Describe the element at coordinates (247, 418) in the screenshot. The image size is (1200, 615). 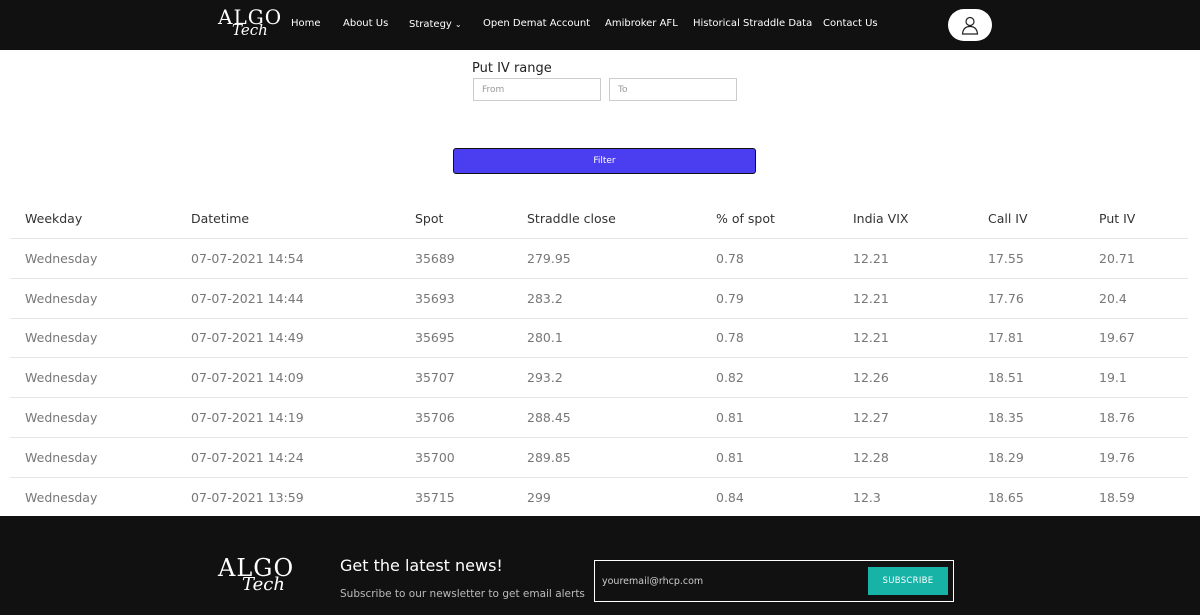
I see `cell-datetime: 07-07-2021 14:19` at that location.